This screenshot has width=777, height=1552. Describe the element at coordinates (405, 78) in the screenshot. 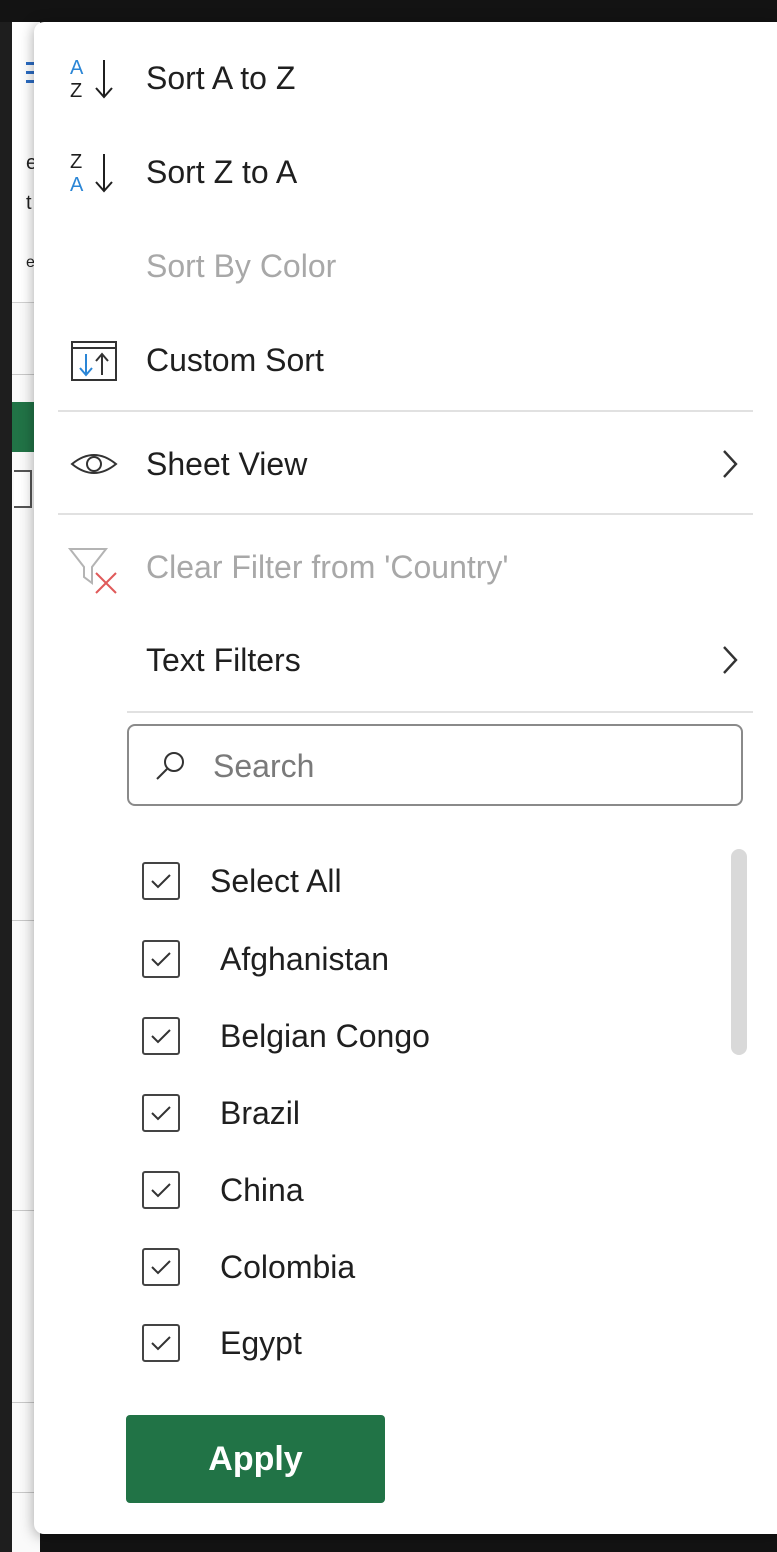

I see `sort-a-to-z-item: A Z Sort A to Z` at that location.